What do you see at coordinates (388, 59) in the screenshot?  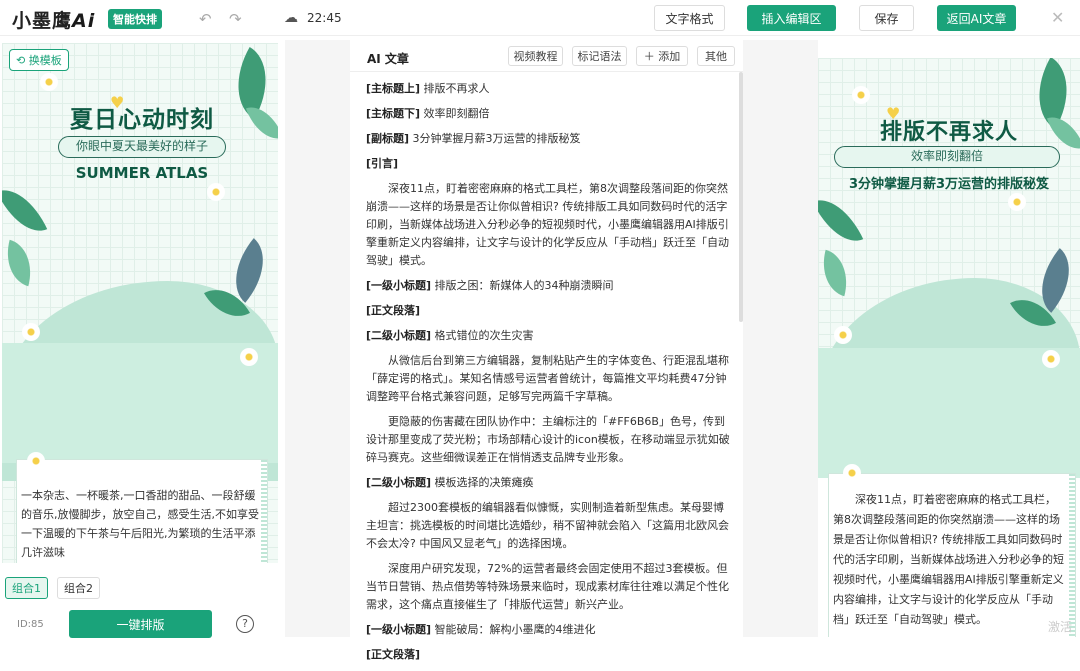 I see `article-panel-title: AI 文章` at bounding box center [388, 59].